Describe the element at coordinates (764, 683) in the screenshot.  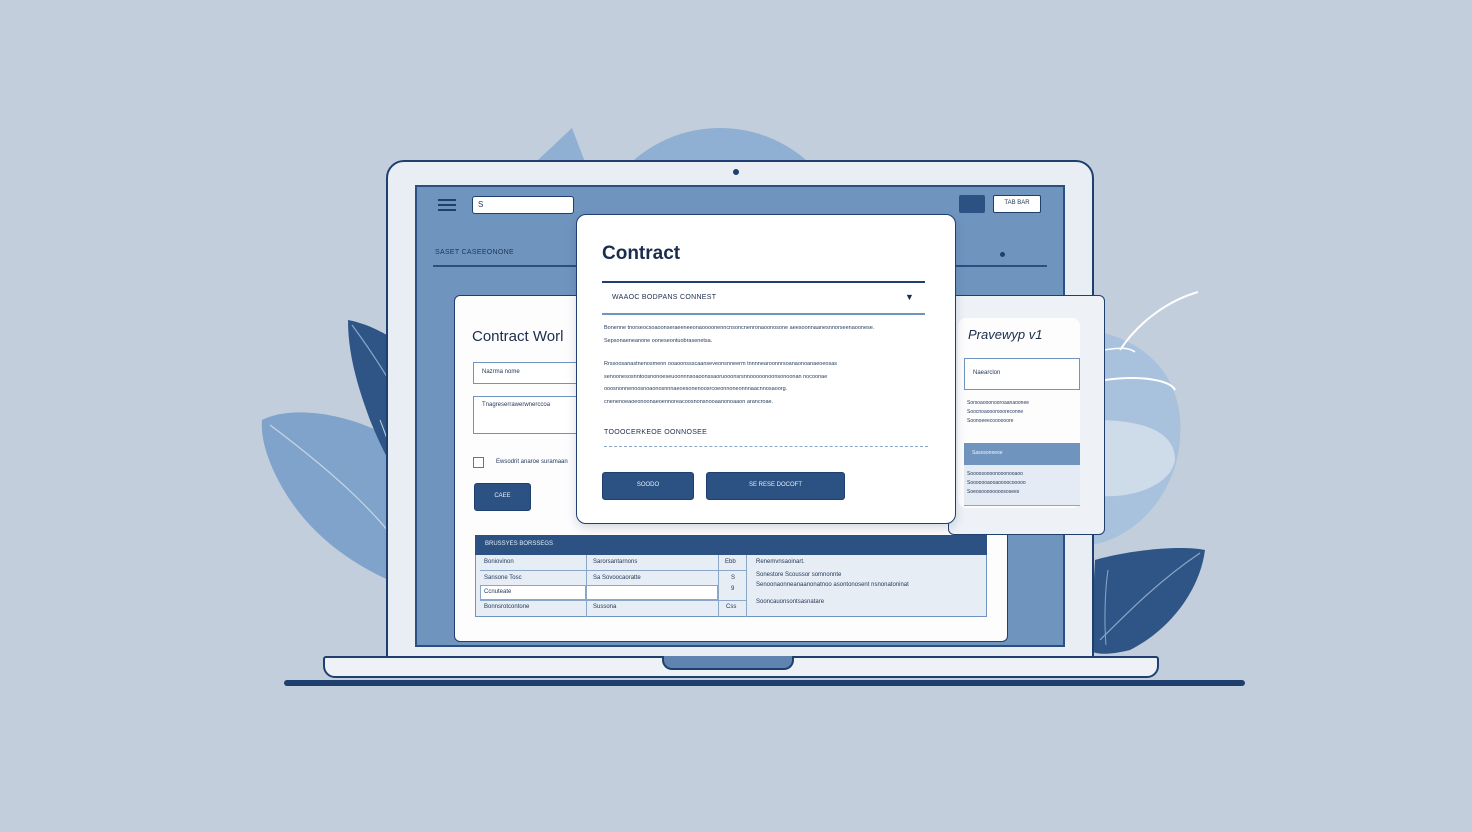
I see `floor-line` at that location.